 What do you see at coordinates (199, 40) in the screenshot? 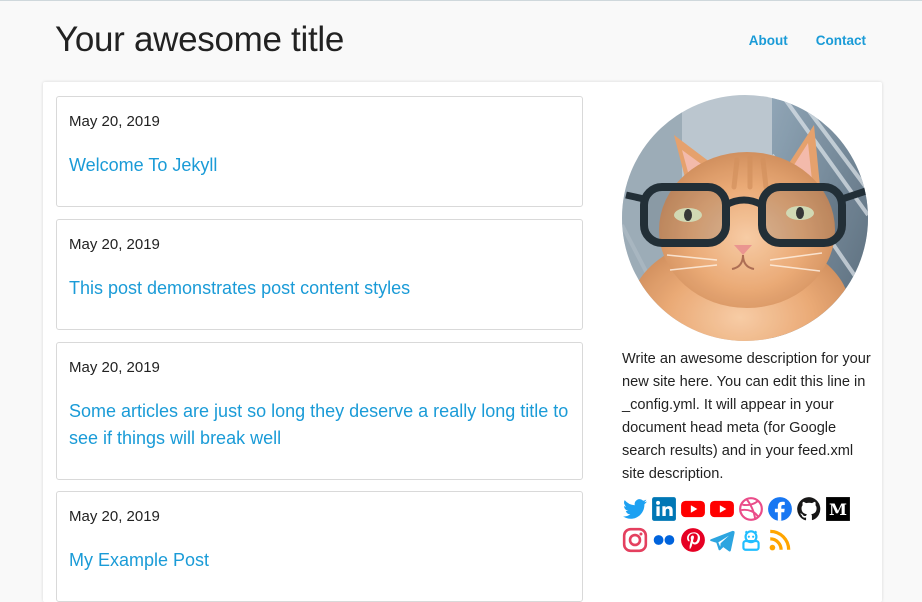
I see `site-title: Your awesome title` at bounding box center [199, 40].